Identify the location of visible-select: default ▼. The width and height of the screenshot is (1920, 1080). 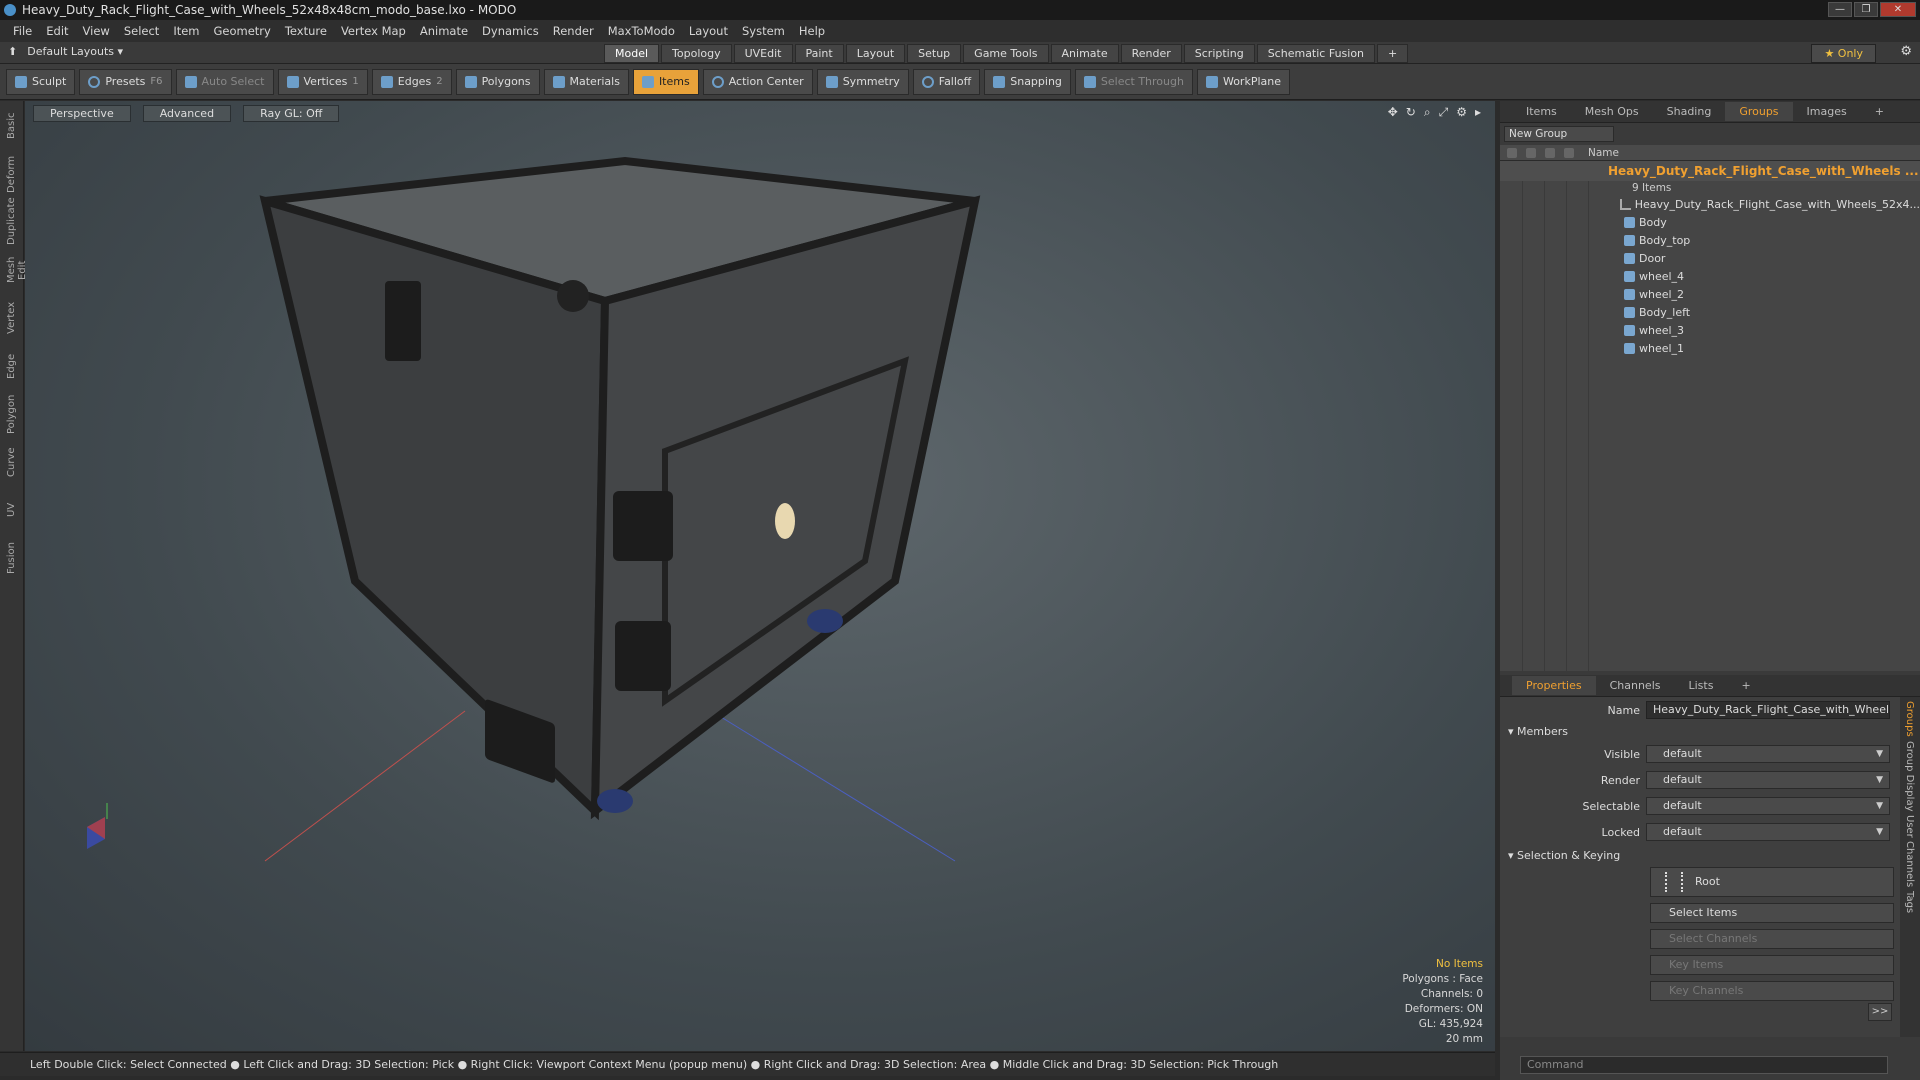
(1768, 754).